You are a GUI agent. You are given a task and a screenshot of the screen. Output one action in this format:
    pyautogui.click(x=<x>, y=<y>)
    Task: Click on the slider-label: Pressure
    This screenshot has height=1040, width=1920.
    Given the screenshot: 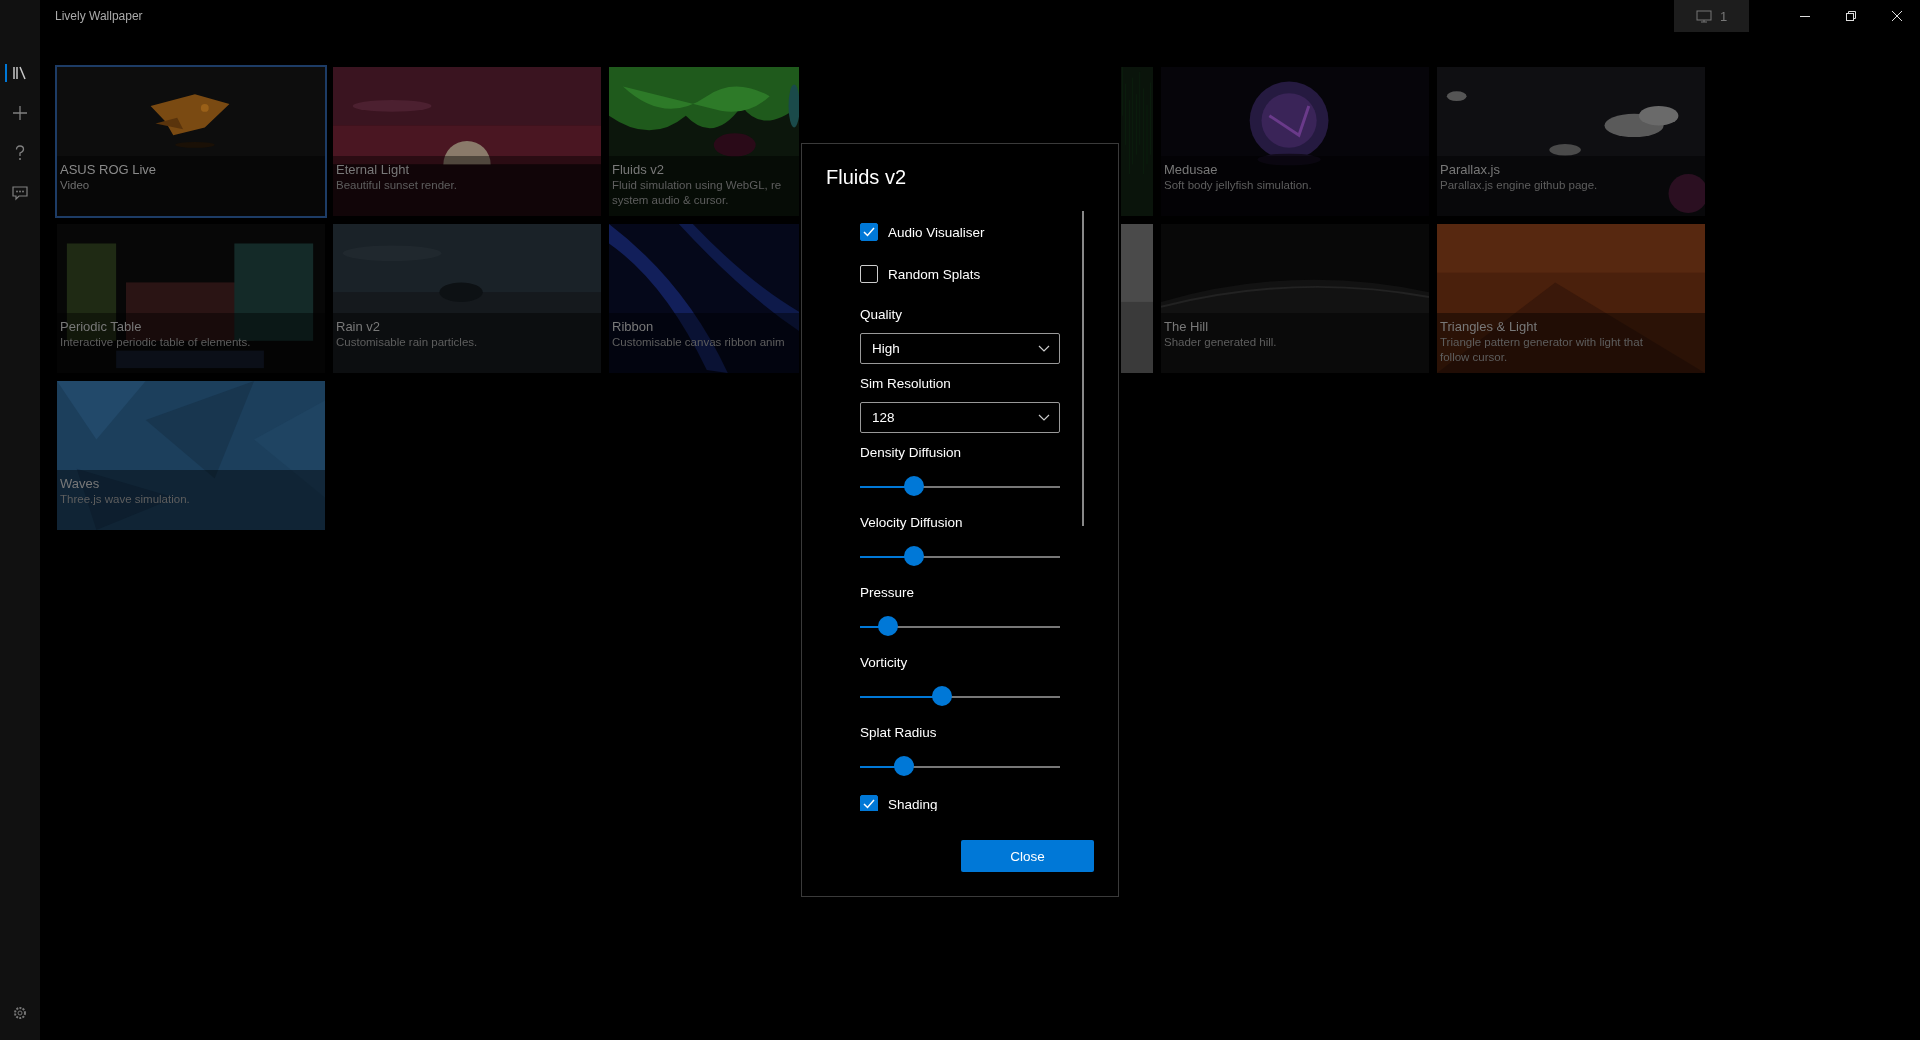 What is the action you would take?
    pyautogui.click(x=887, y=592)
    